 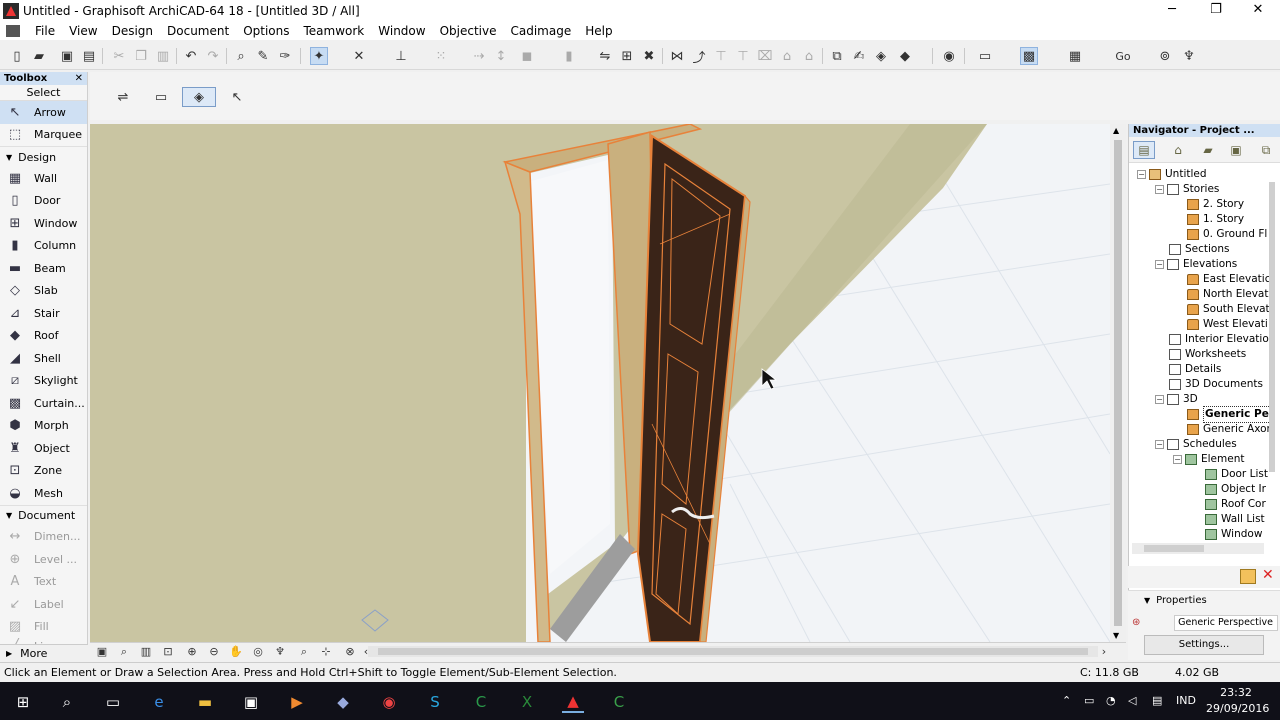 I want to click on task-view-icon: ▭, so click(x=113, y=702).